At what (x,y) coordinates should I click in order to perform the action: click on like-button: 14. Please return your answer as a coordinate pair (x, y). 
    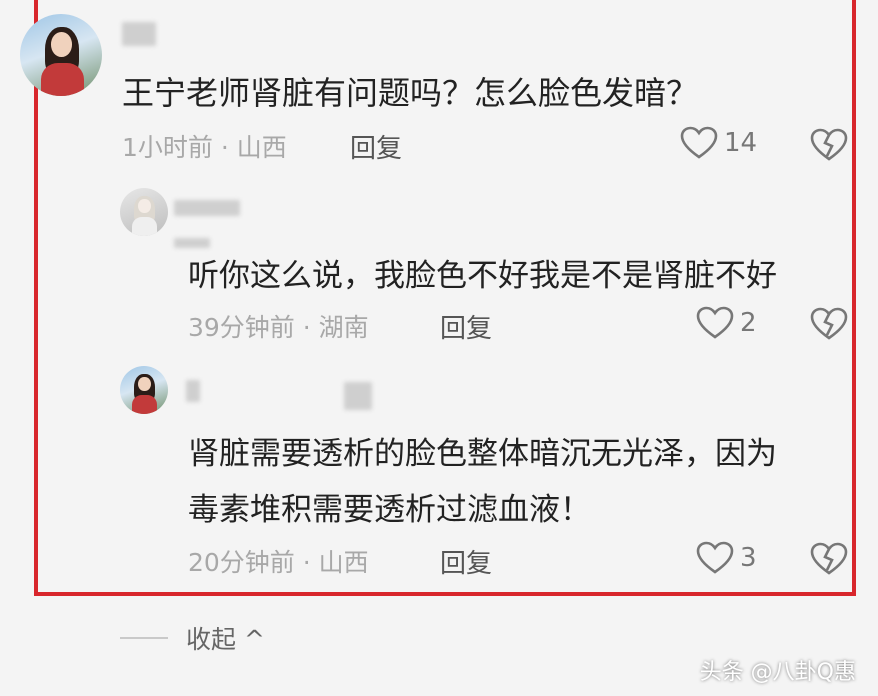
    Looking at the image, I should click on (718, 143).